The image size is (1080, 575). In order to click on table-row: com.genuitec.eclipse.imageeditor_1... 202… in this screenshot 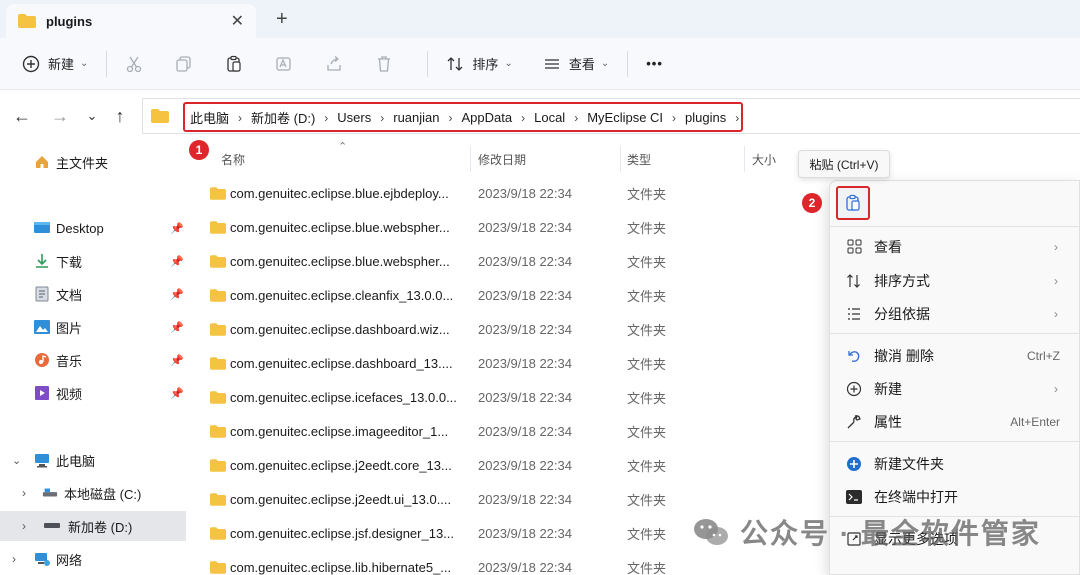, I will do `click(510, 431)`.